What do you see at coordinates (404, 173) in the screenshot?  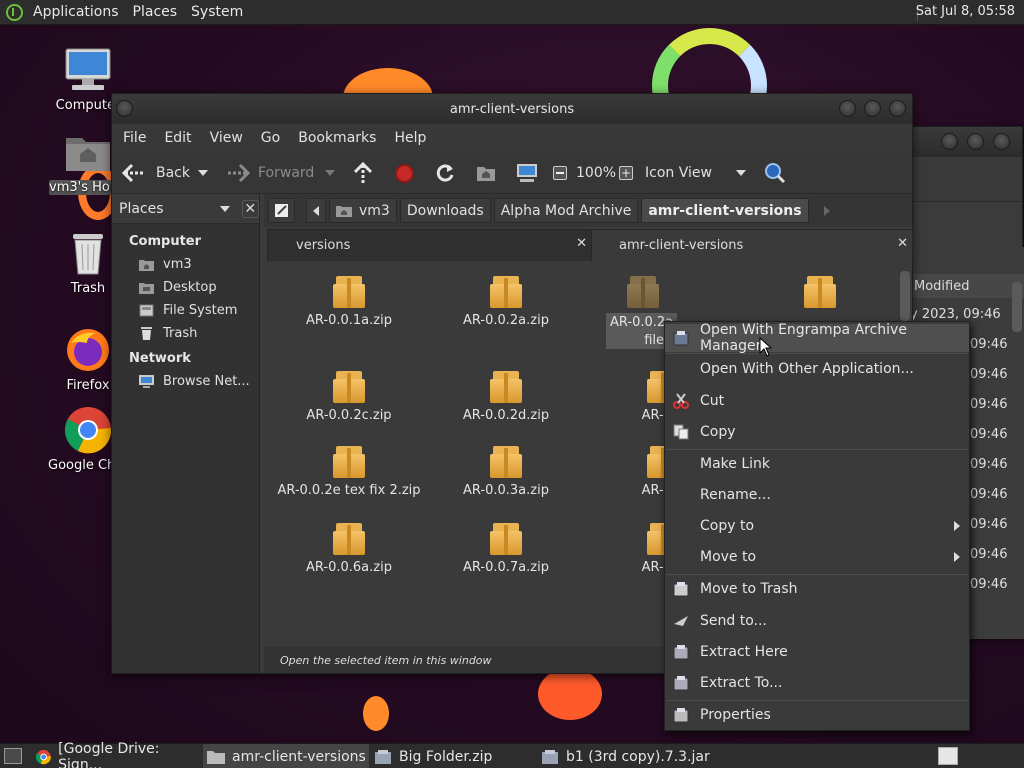 I see `stop-button` at bounding box center [404, 173].